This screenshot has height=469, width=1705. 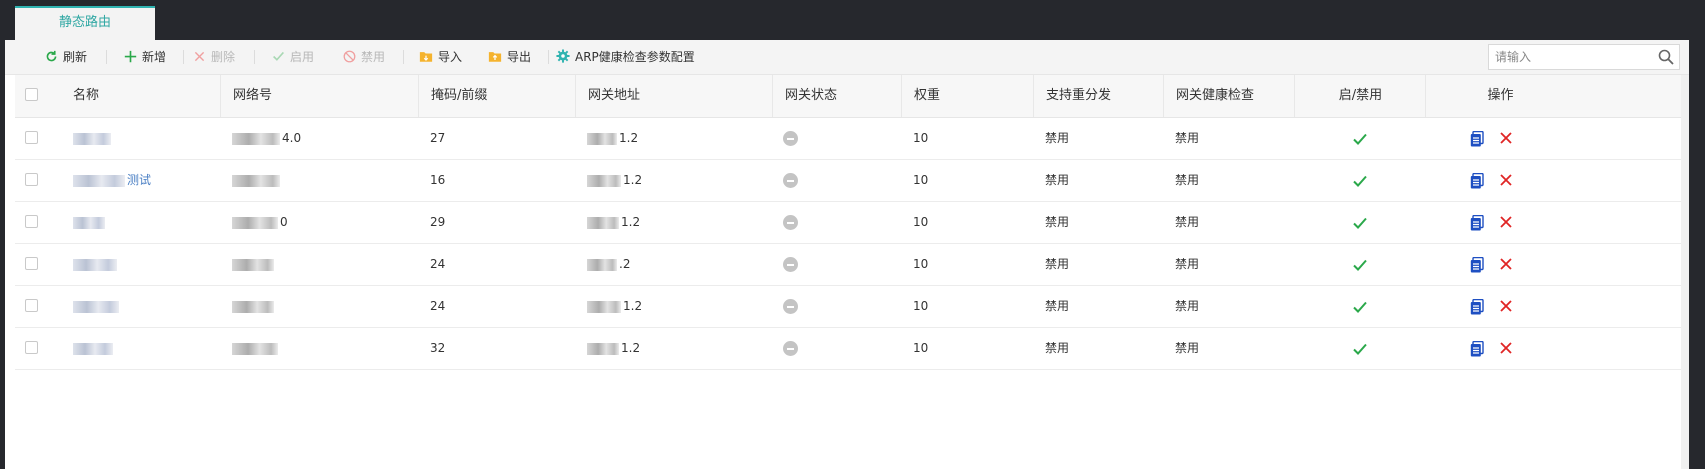 I want to click on delete-button: 删除, so click(x=213, y=57).